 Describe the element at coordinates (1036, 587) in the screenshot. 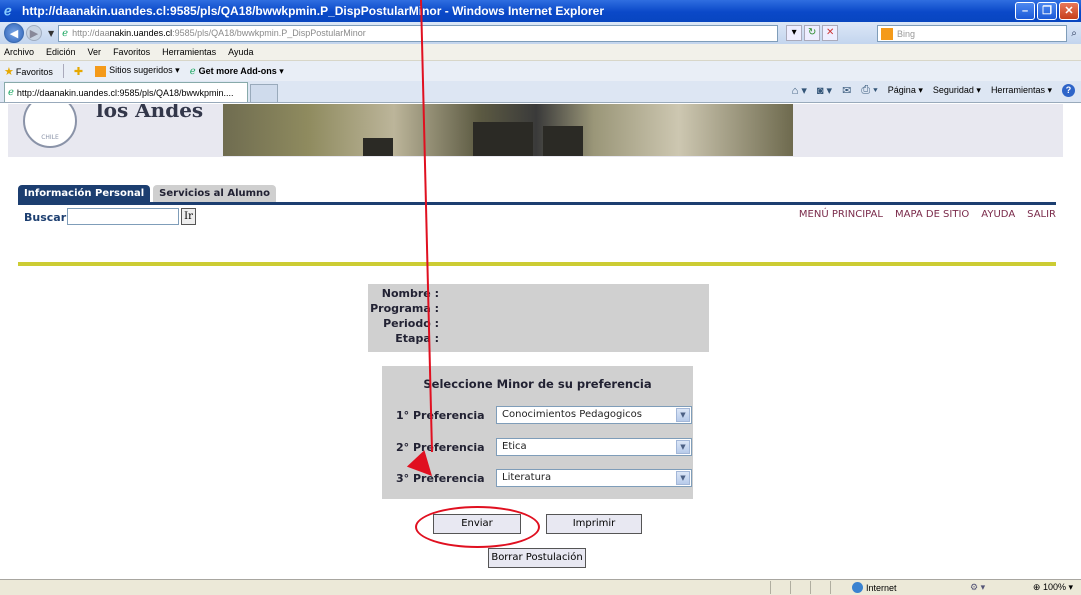

I see `zoom-icon: ⊕` at that location.